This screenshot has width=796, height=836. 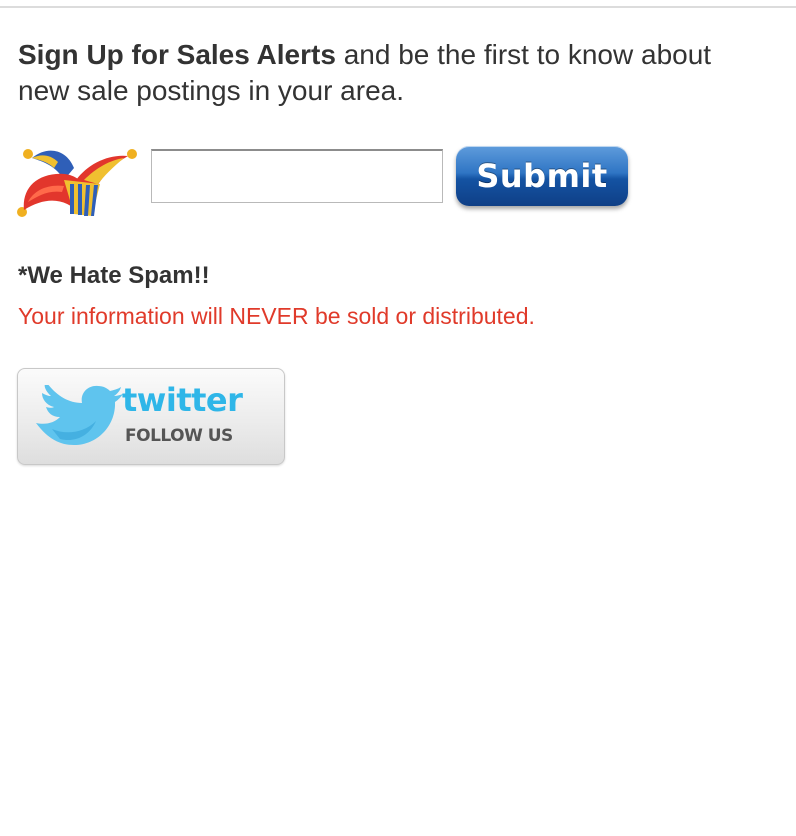 What do you see at coordinates (114, 275) in the screenshot?
I see `spam-heading: *We Hate Spam!!` at bounding box center [114, 275].